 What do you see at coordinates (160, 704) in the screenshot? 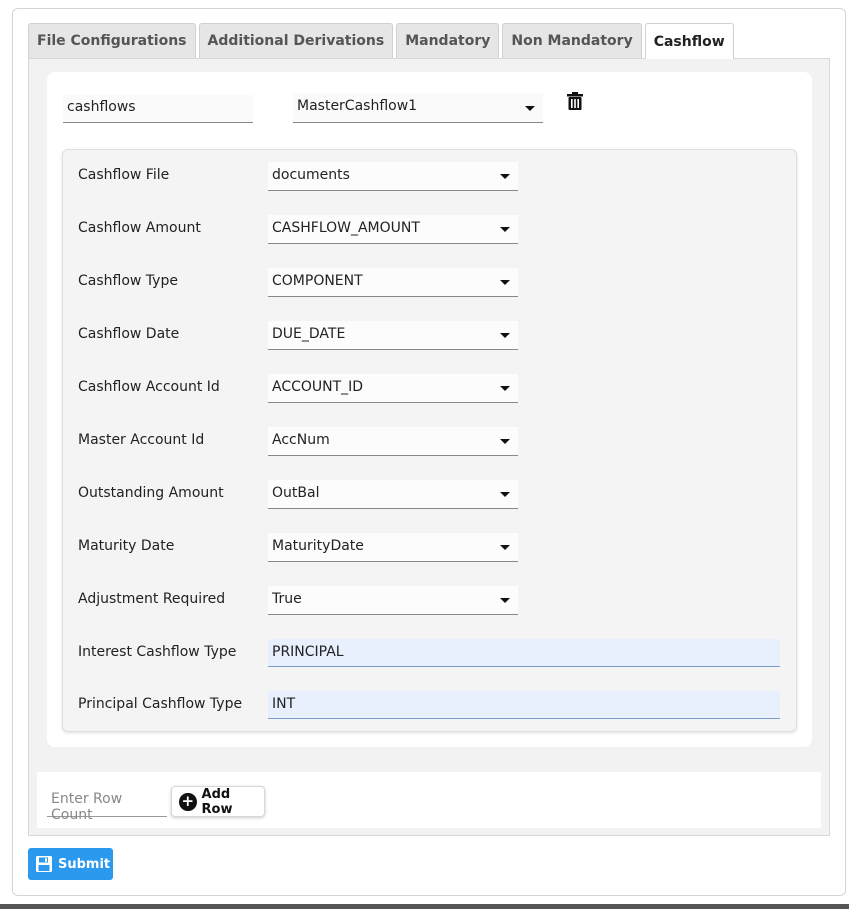
I see `field-label-principal-cashflow-type: Principal Cashflow Type` at bounding box center [160, 704].